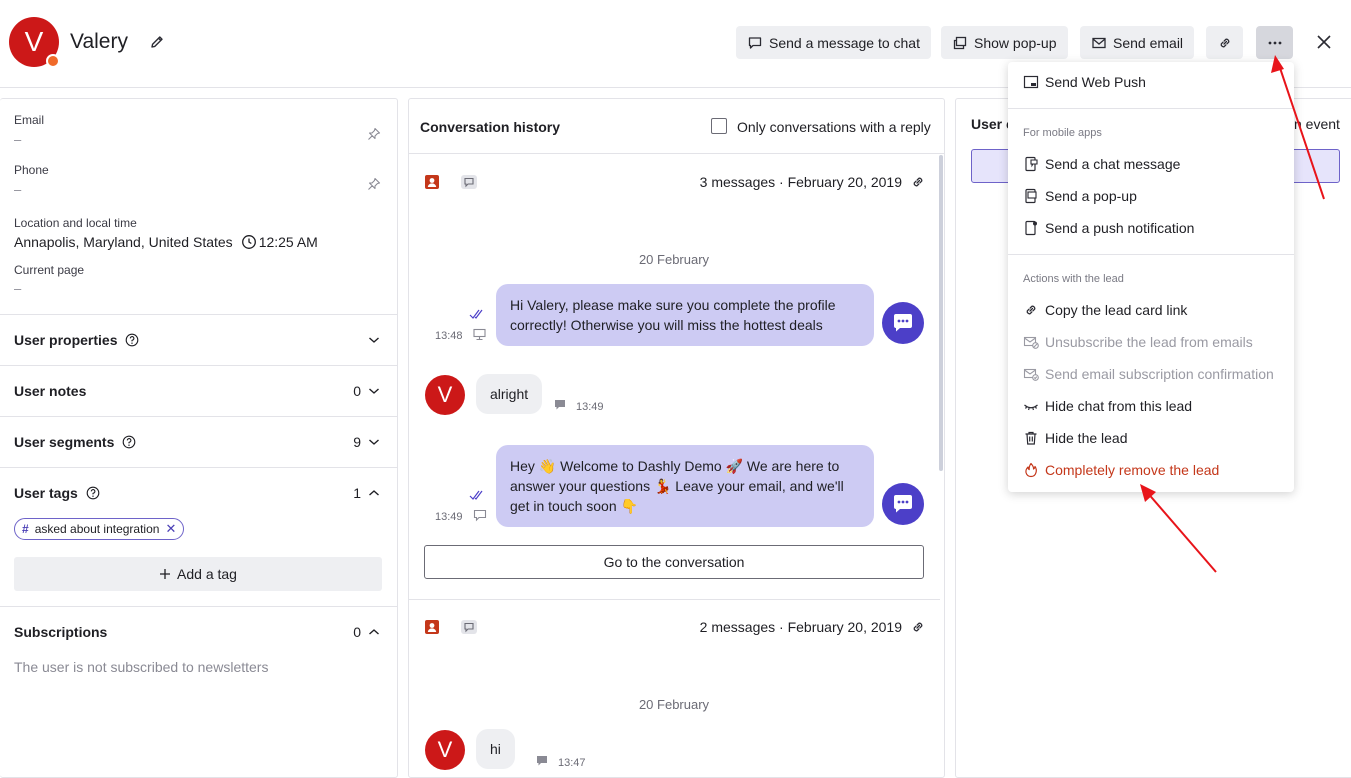  What do you see at coordinates (1232, 314) in the screenshot?
I see `annotation-arrows` at bounding box center [1232, 314].